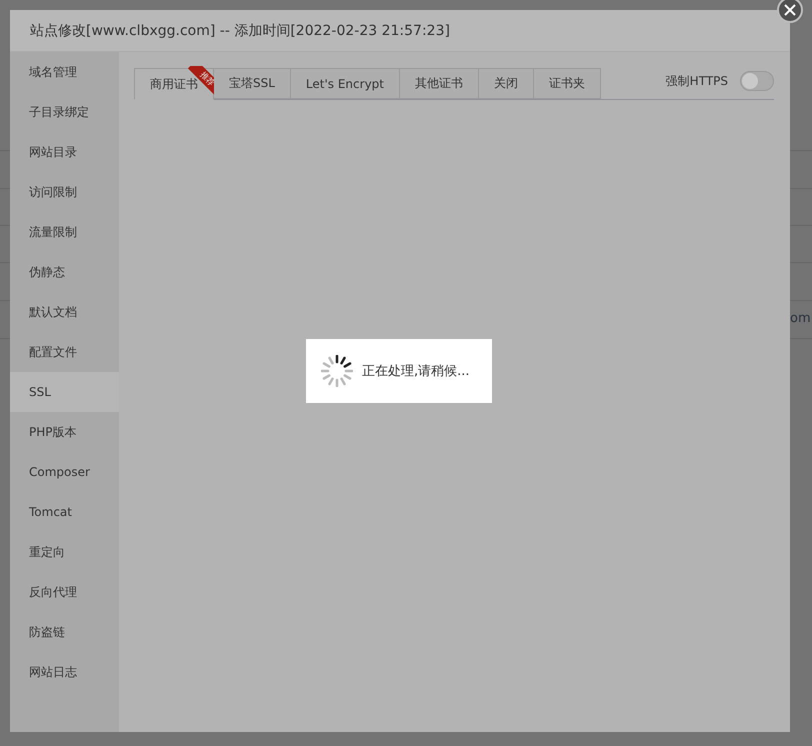 This screenshot has width=812, height=746. I want to click on sidebar-item: 反向代理, so click(64, 592).